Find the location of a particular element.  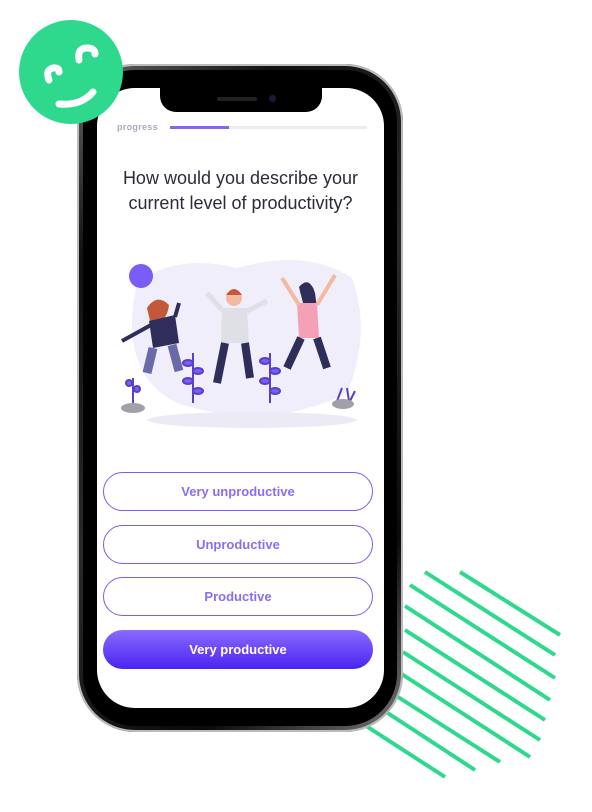

progress-label: progress is located at coordinates (137, 127).